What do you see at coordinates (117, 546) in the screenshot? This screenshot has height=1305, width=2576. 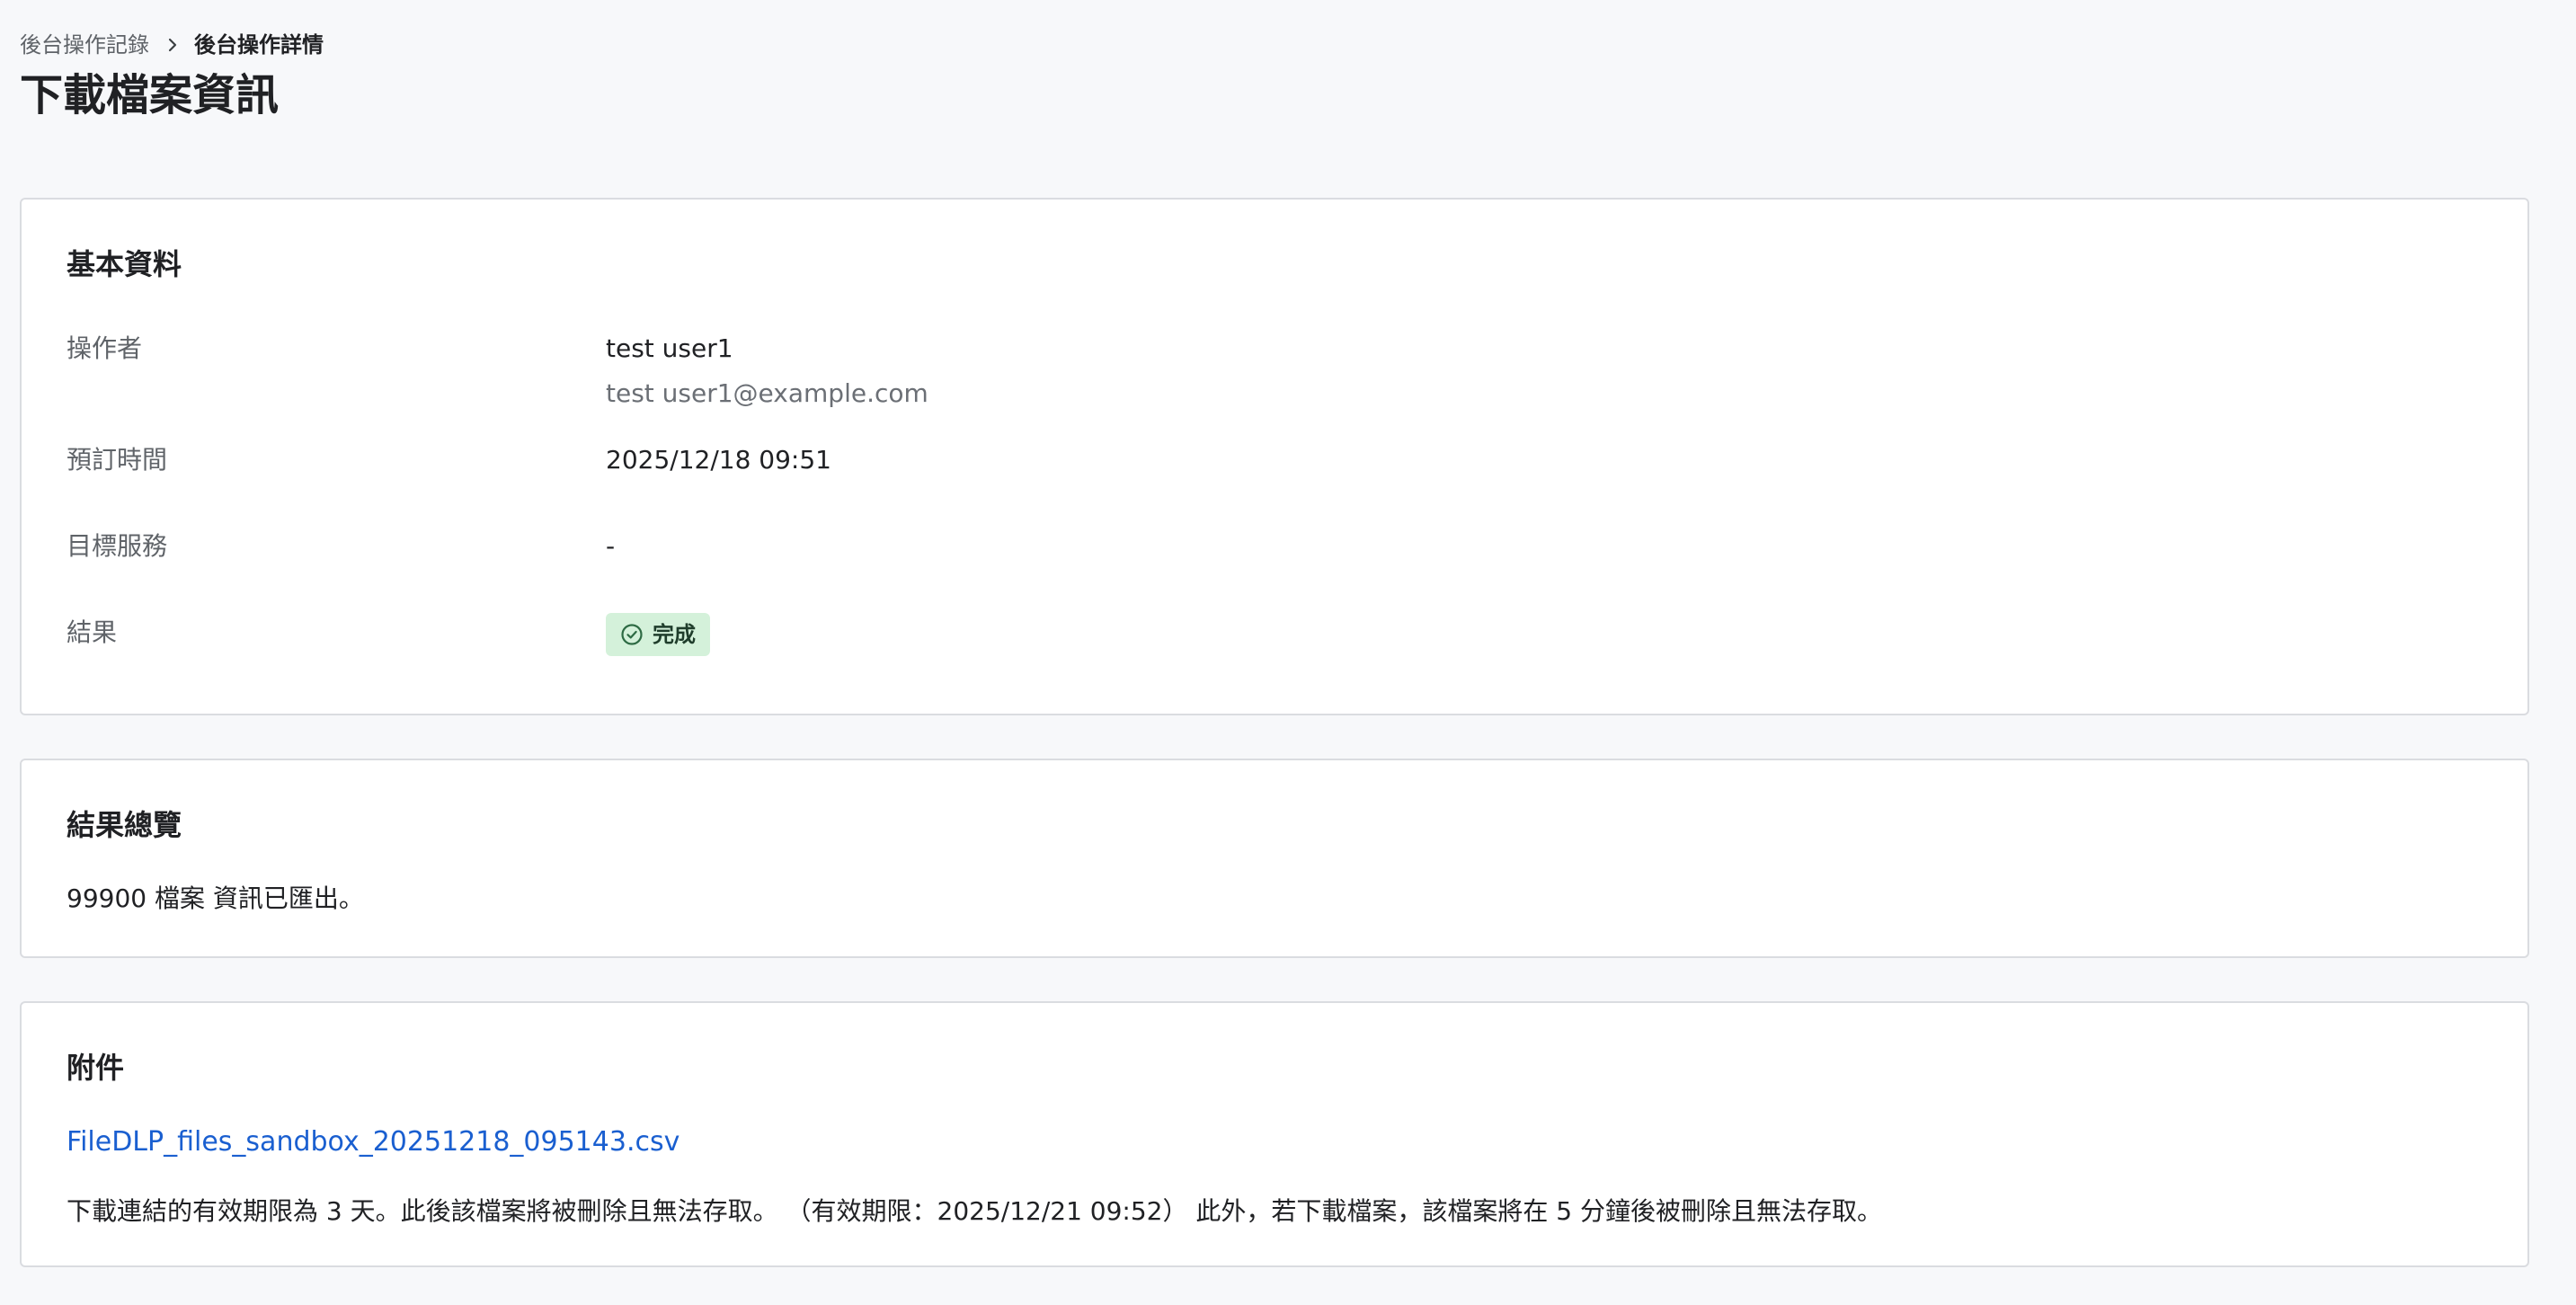 I see `target-service-label: 目標服務` at bounding box center [117, 546].